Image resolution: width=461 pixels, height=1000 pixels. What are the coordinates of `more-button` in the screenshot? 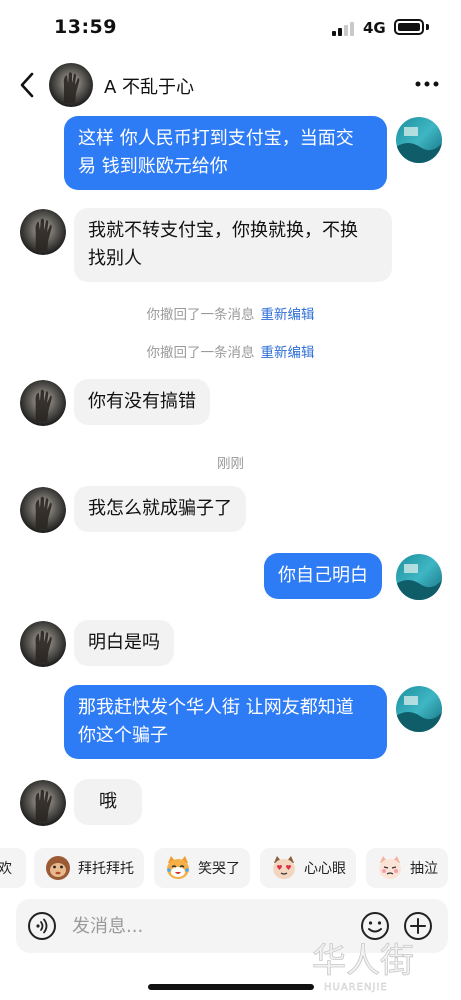 It's located at (427, 84).